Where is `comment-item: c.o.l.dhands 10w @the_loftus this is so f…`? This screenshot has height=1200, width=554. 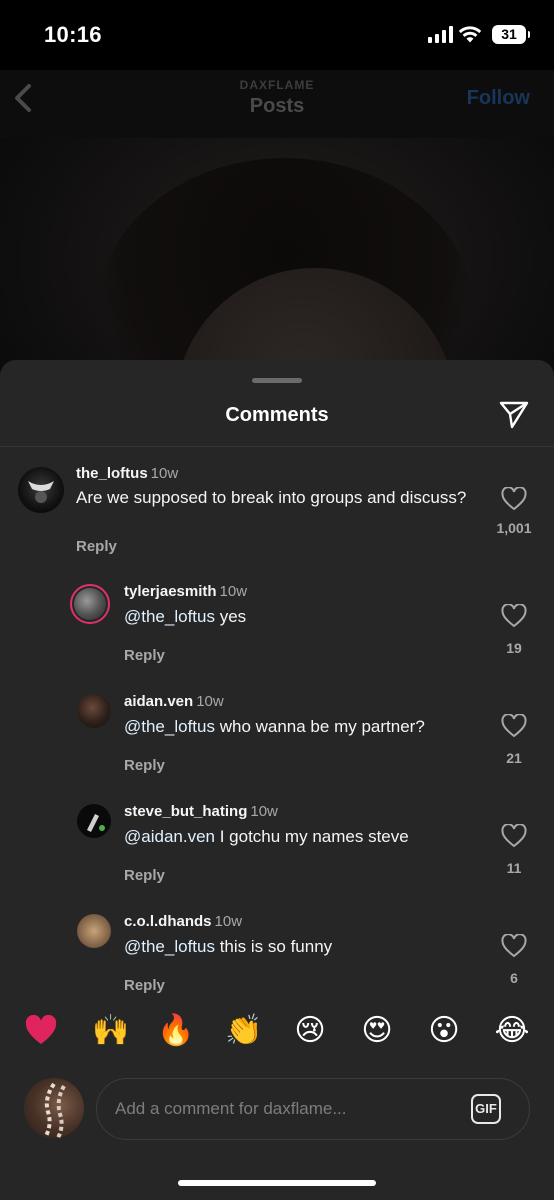 comment-item: c.o.l.dhands 10w @the_loftus this is so f… is located at coordinates (277, 950).